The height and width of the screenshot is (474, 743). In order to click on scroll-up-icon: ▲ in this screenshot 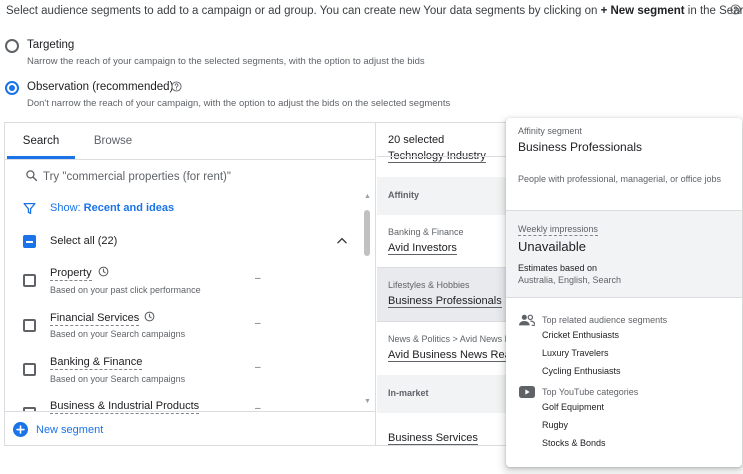, I will do `click(367, 196)`.